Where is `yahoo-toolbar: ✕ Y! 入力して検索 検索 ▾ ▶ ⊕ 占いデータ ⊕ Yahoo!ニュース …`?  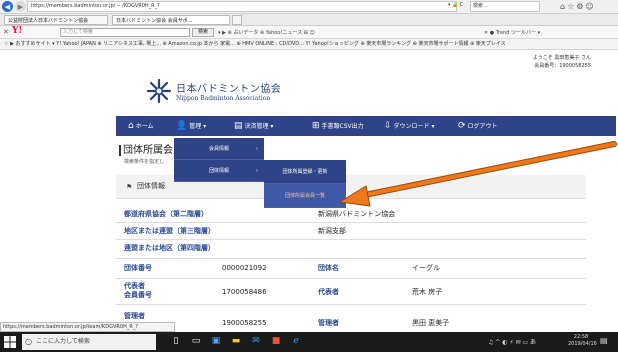 yahoo-toolbar: ✕ Y! 入力して検索 検索 ▾ ▶ ⊕ 占いデータ ⊕ Yahoo!ニュース … is located at coordinates (309, 32).